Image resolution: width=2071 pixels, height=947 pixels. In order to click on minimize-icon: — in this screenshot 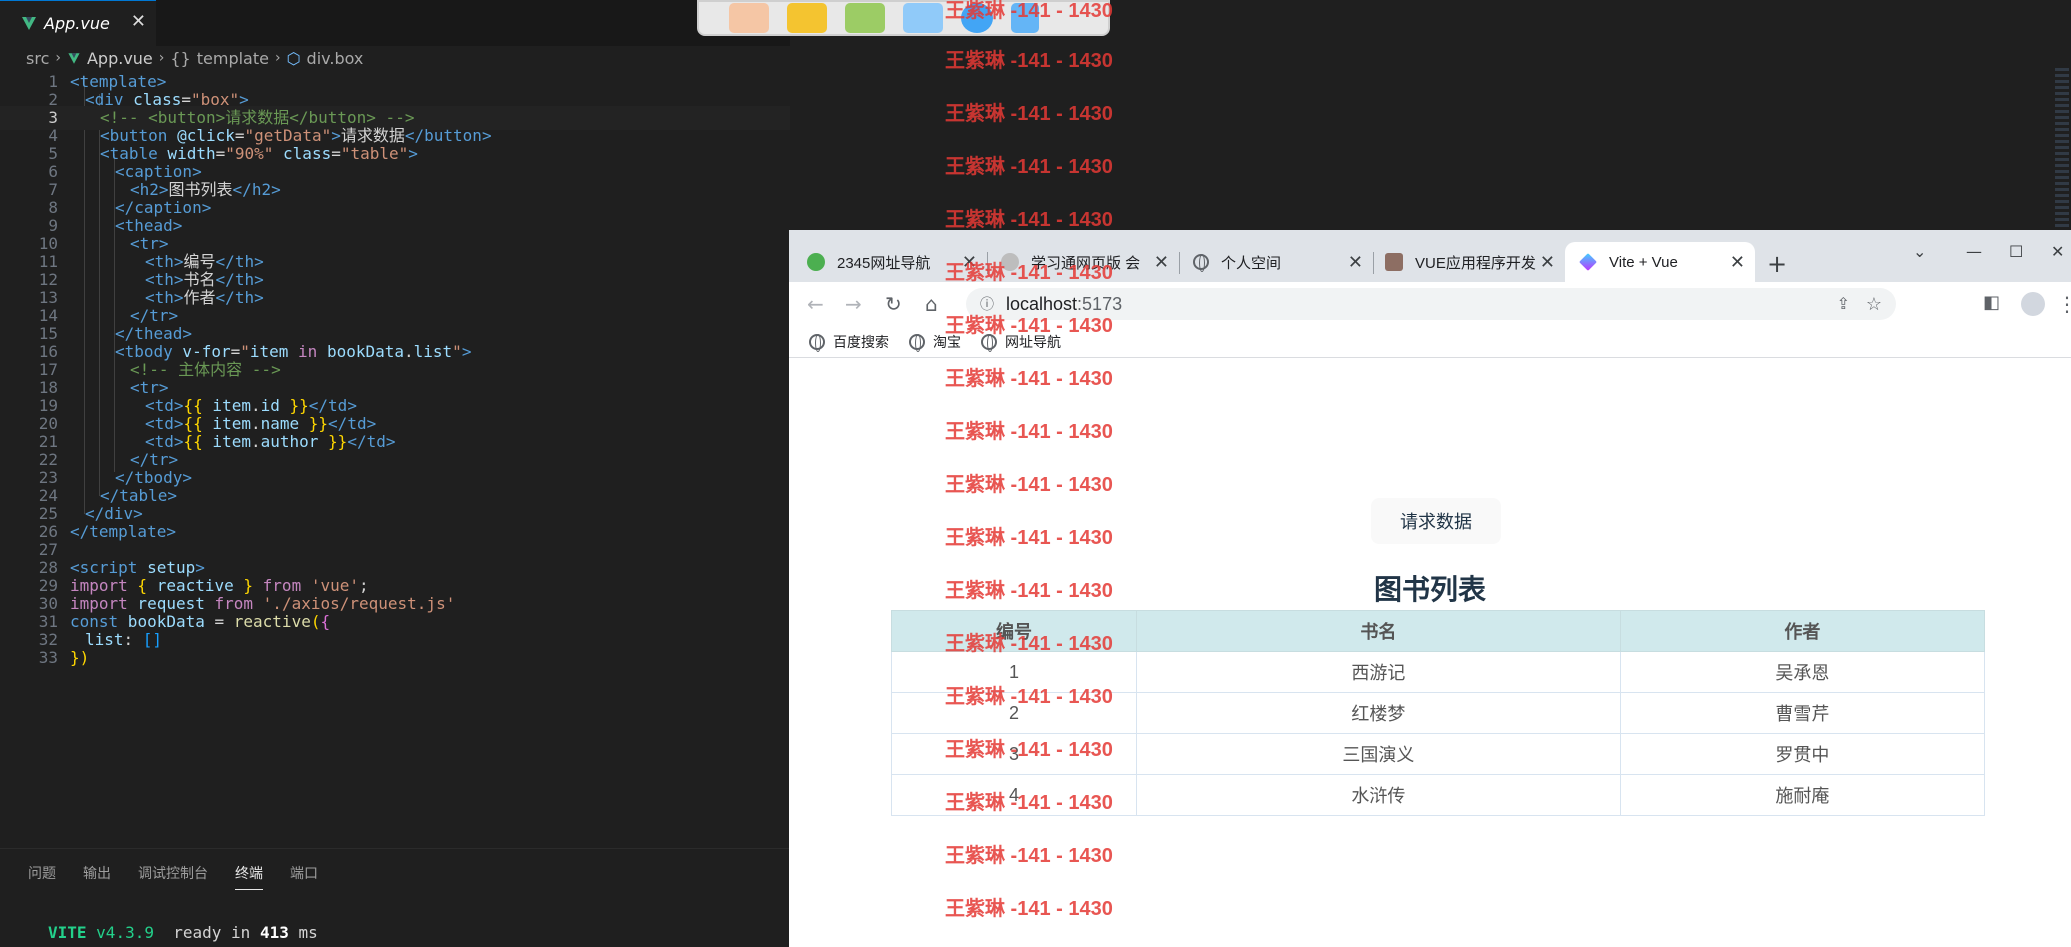, I will do `click(1974, 251)`.